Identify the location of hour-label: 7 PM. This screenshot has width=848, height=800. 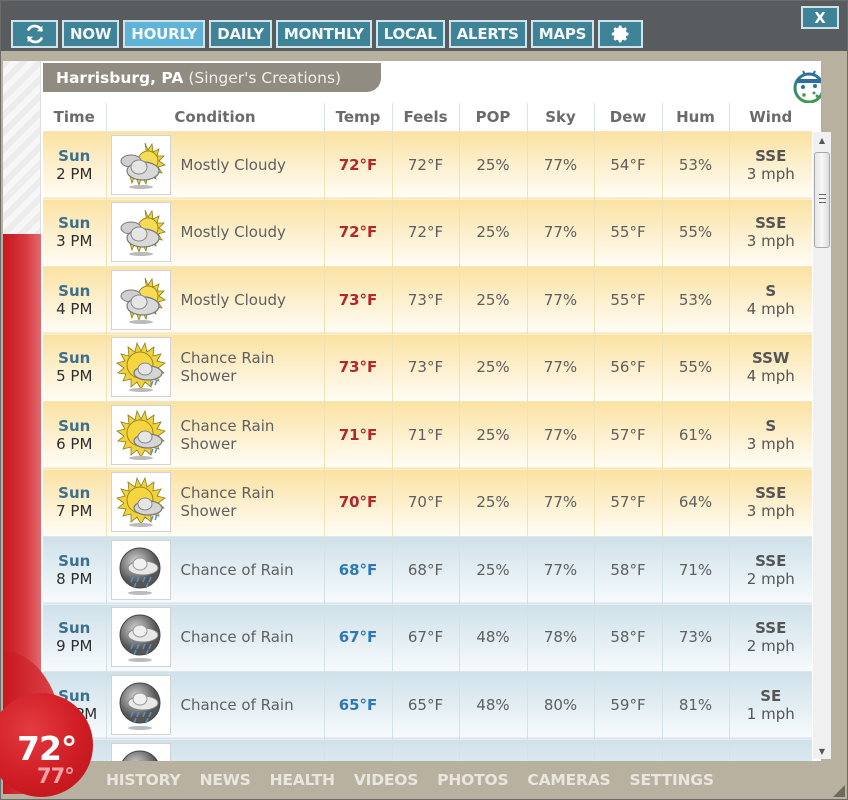
(74, 511).